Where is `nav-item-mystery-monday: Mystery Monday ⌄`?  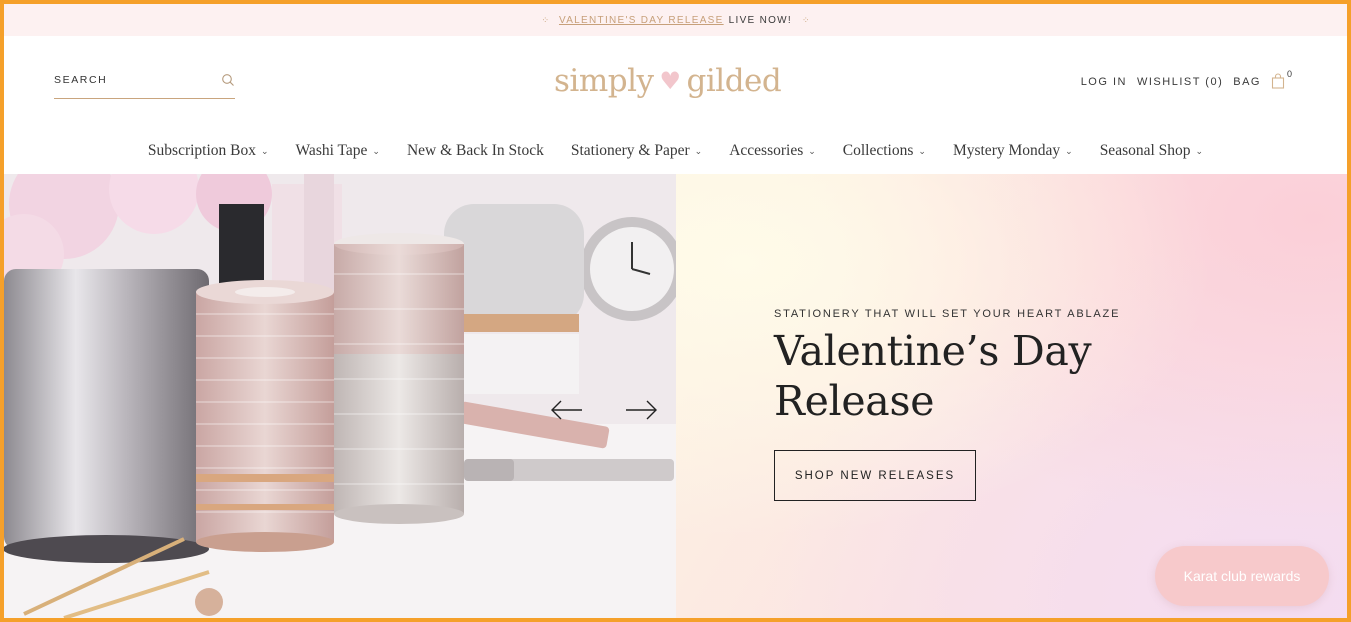
nav-item-mystery-monday: Mystery Monday ⌄ is located at coordinates (1013, 151).